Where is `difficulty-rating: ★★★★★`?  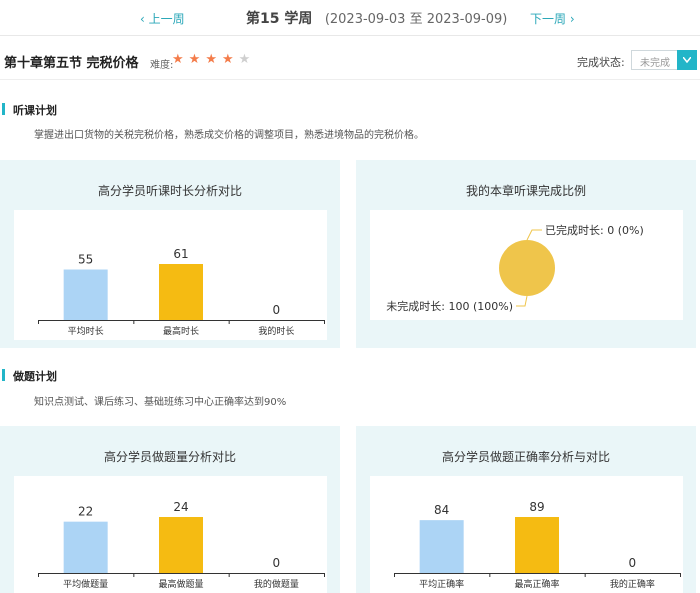 difficulty-rating: ★★★★★ is located at coordinates (213, 59).